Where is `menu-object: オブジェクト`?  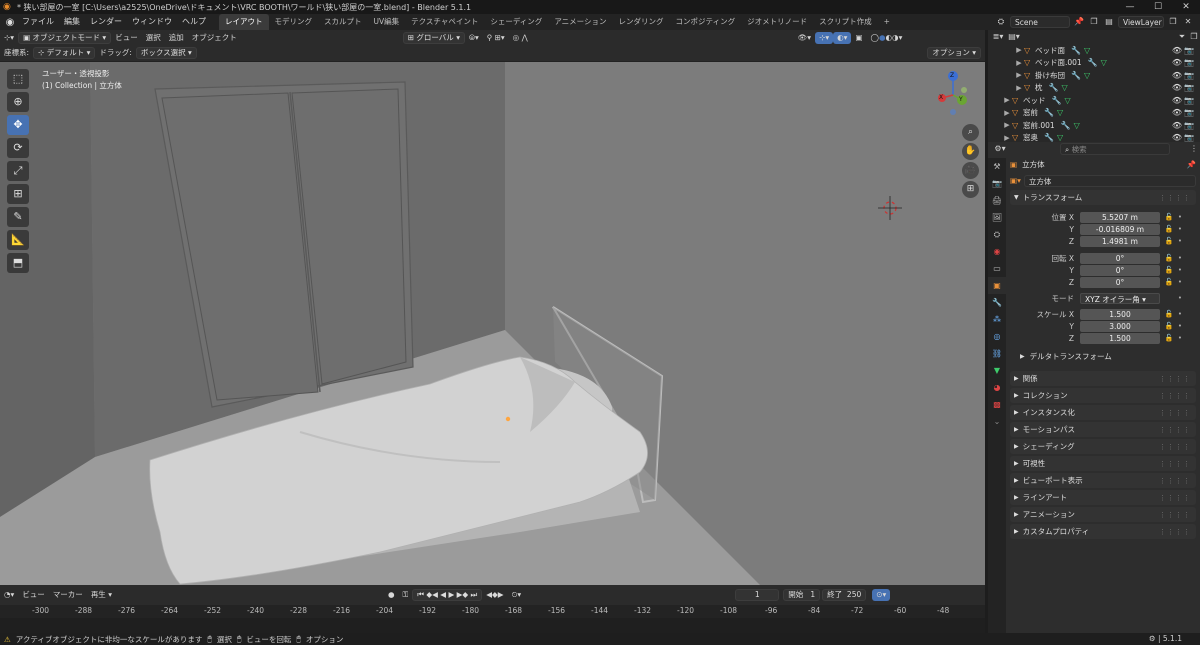
menu-object: オブジェクト is located at coordinates (214, 38).